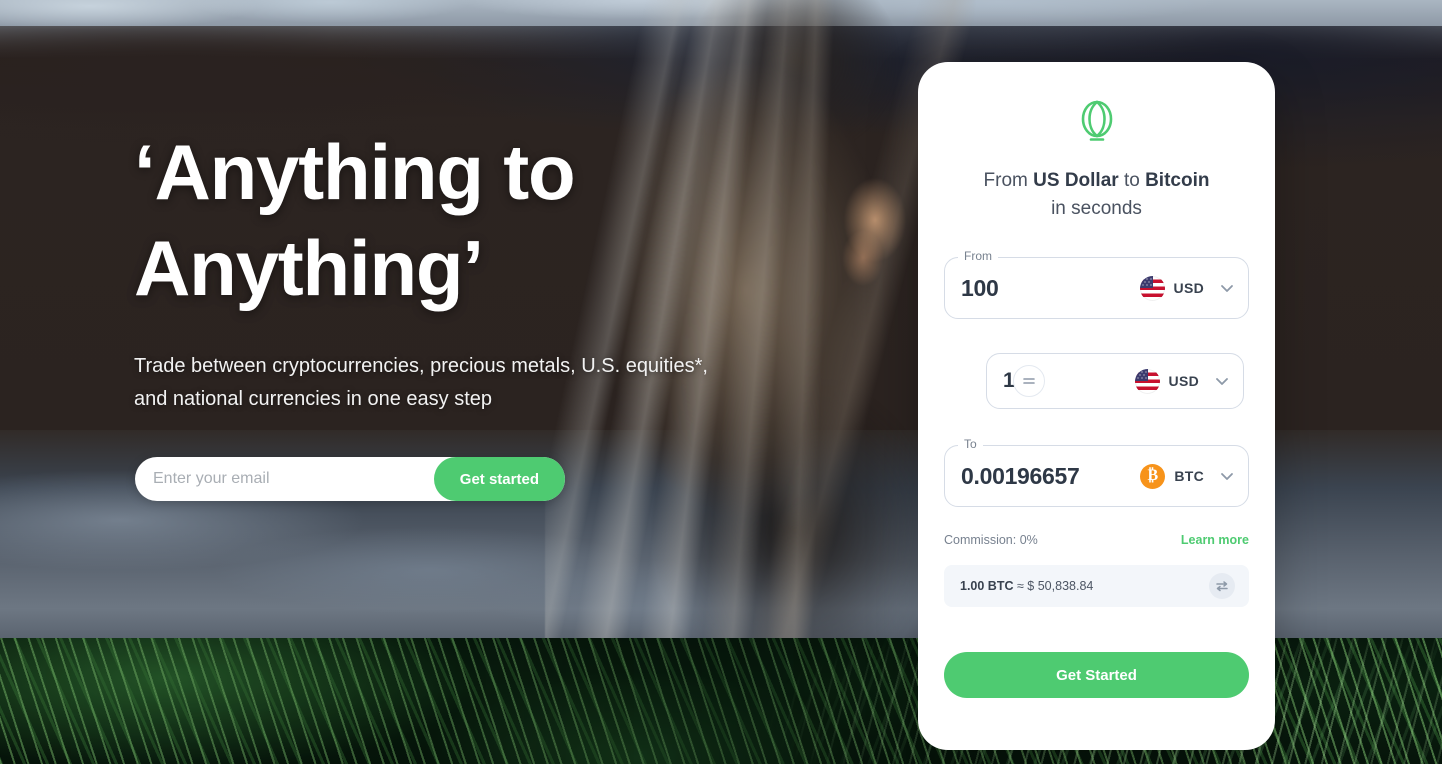  I want to click on email-signup-form: Get started, so click(350, 479).